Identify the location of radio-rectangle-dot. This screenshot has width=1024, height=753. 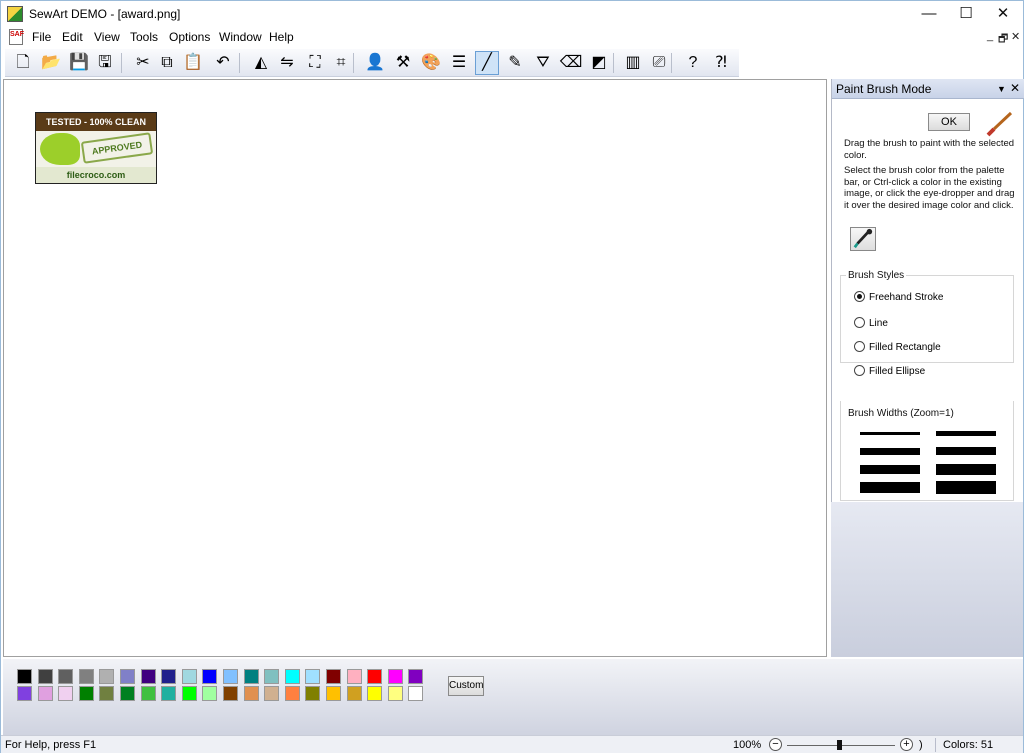
(859, 346).